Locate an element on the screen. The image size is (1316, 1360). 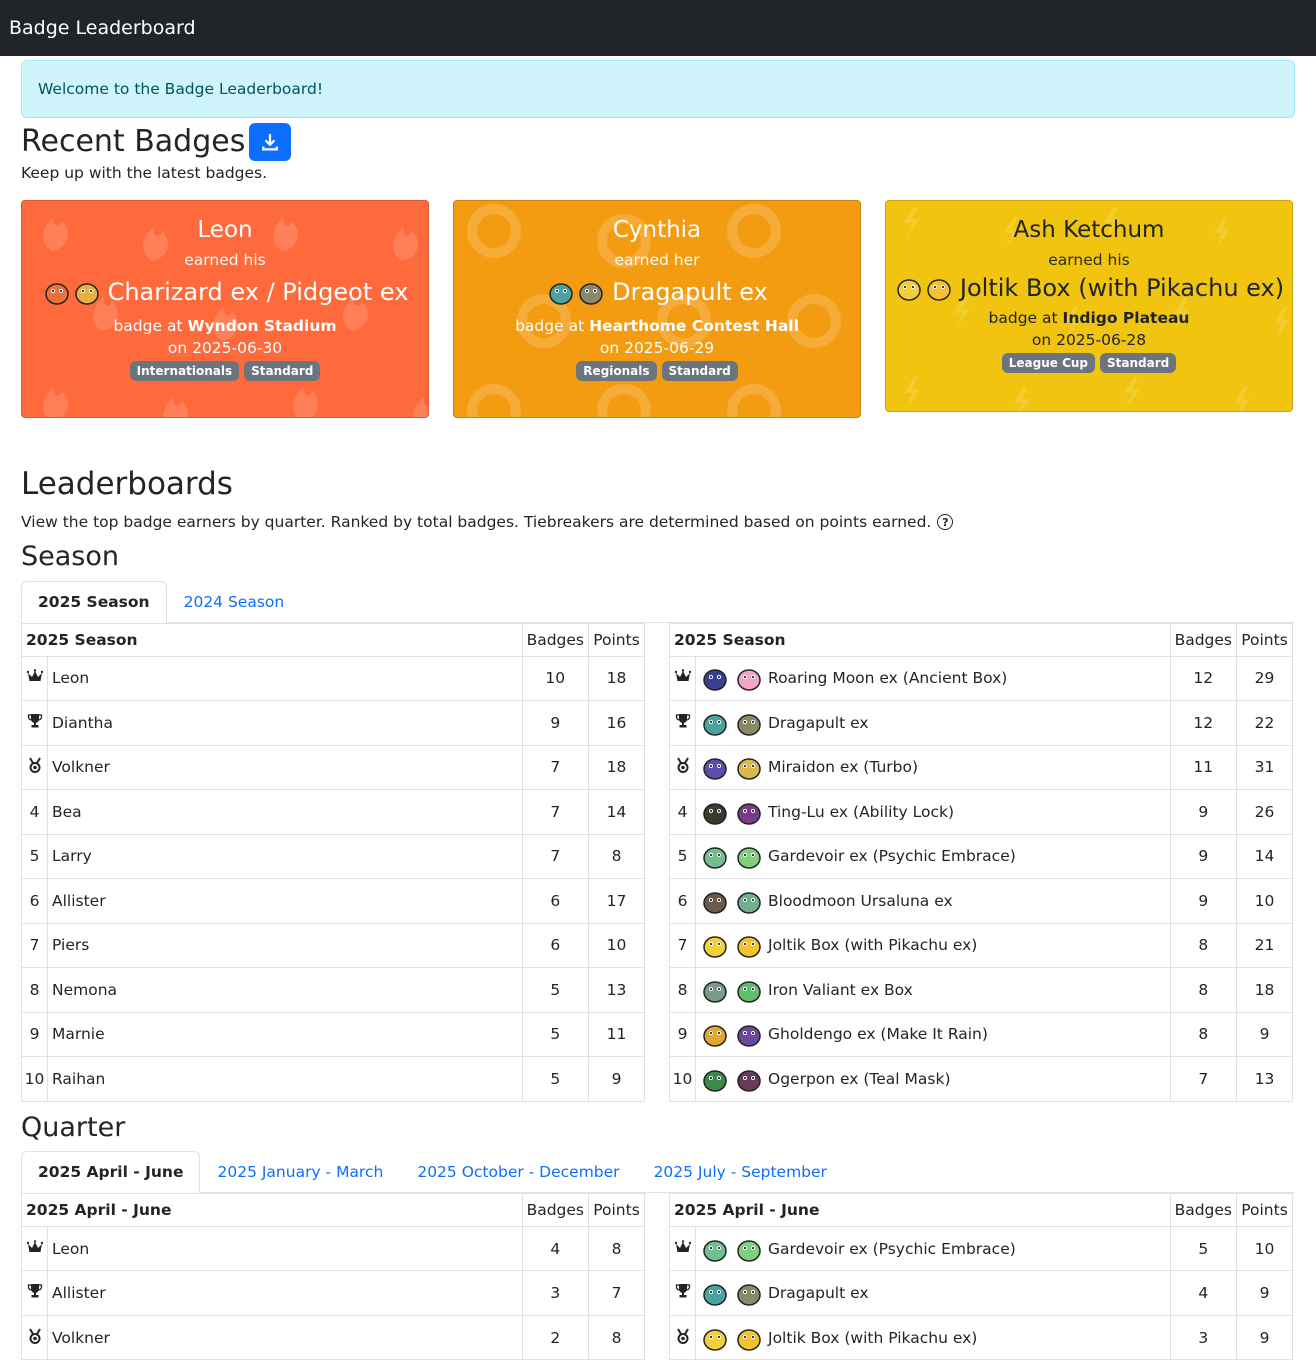
table-row: Volkner 2 8 is located at coordinates (333, 1337).